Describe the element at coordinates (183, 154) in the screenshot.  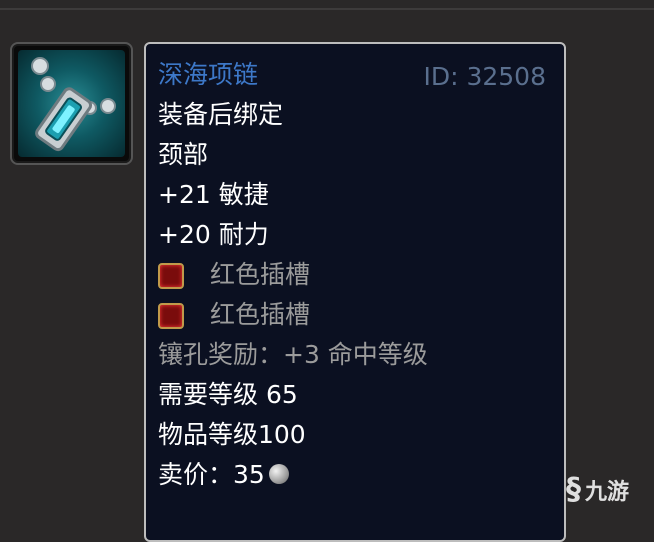
I see `slot-text: 颈部` at that location.